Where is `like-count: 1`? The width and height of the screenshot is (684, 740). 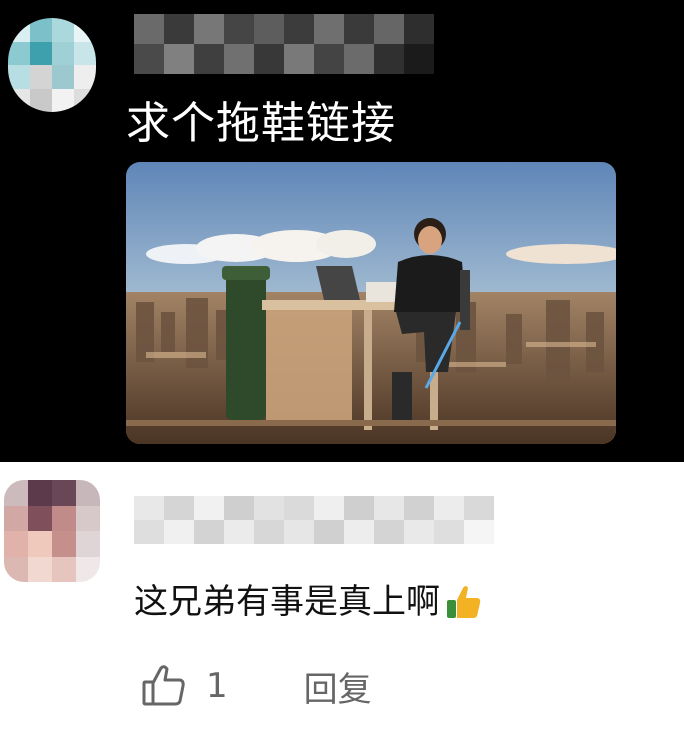 like-count: 1 is located at coordinates (217, 686).